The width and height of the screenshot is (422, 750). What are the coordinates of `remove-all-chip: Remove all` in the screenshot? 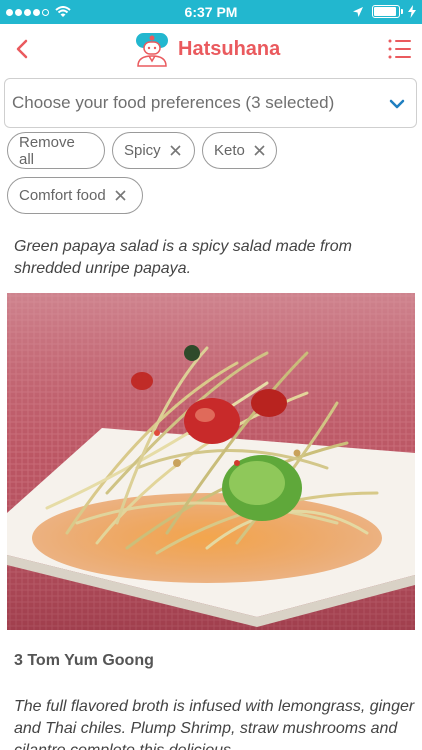 It's located at (56, 150).